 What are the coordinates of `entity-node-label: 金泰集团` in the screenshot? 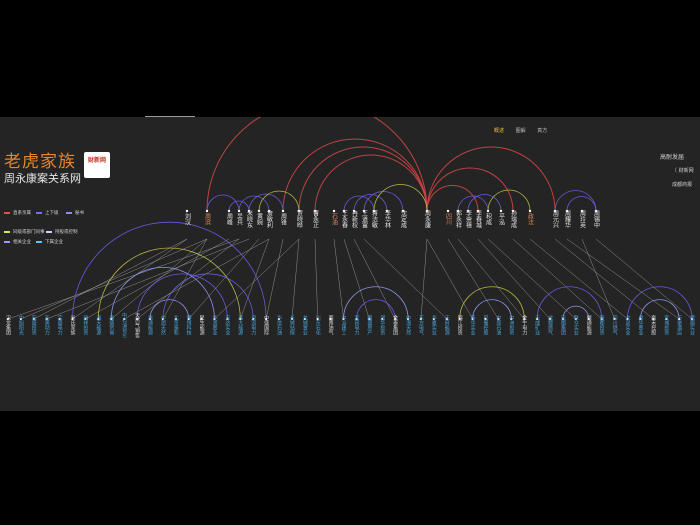 It's located at (395, 325).